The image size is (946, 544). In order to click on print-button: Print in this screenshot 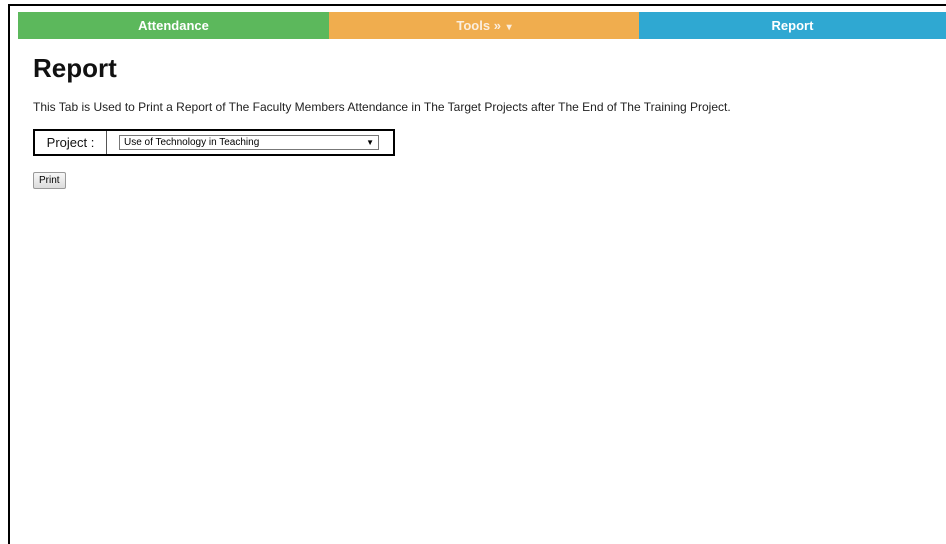, I will do `click(49, 180)`.